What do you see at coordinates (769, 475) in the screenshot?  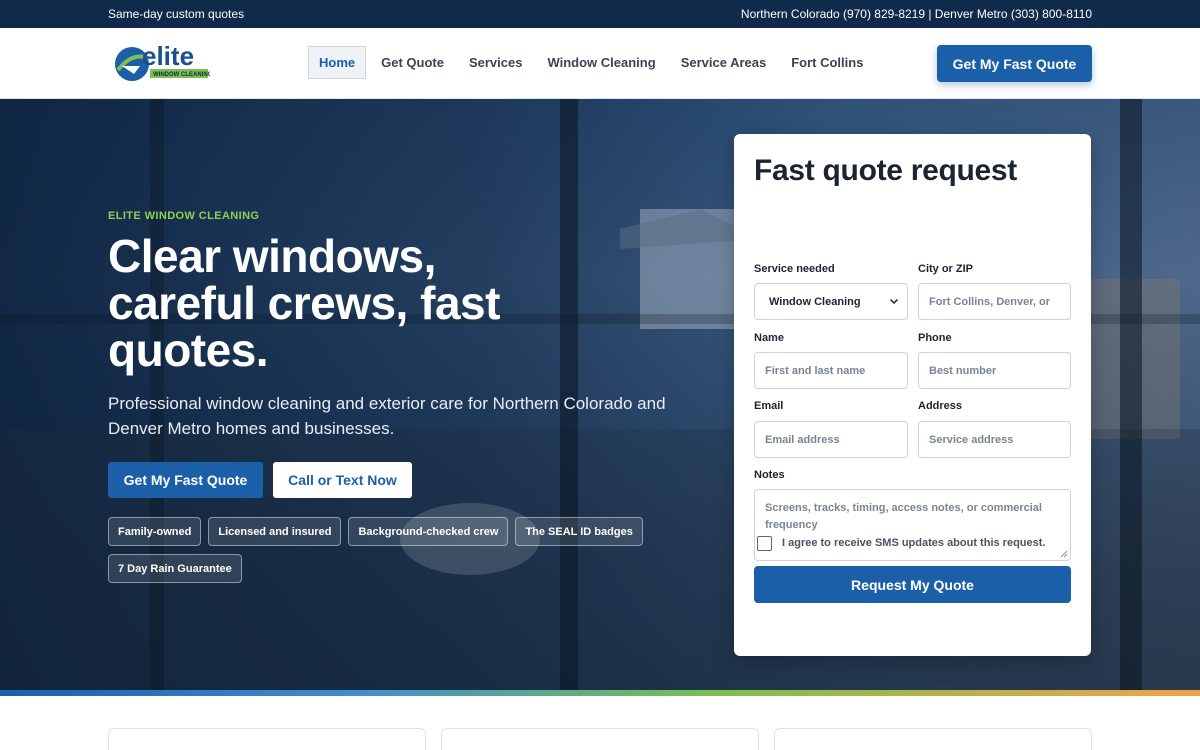 I see `notes-label: Notes` at bounding box center [769, 475].